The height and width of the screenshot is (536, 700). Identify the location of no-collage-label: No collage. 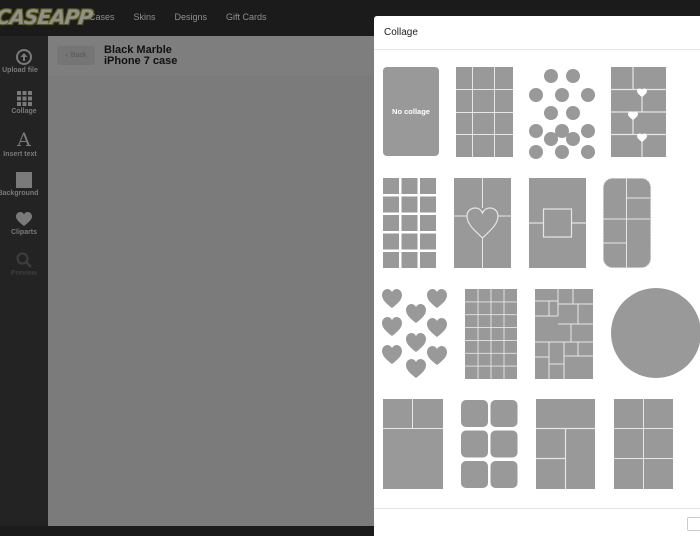
(411, 111).